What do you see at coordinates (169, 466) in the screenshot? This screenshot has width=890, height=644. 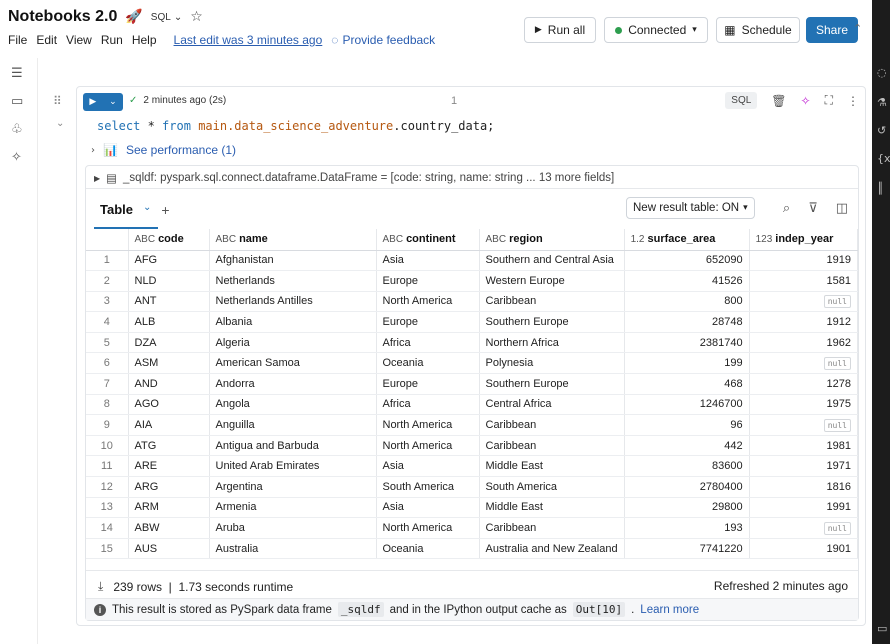 I see `table-cell: ARE` at bounding box center [169, 466].